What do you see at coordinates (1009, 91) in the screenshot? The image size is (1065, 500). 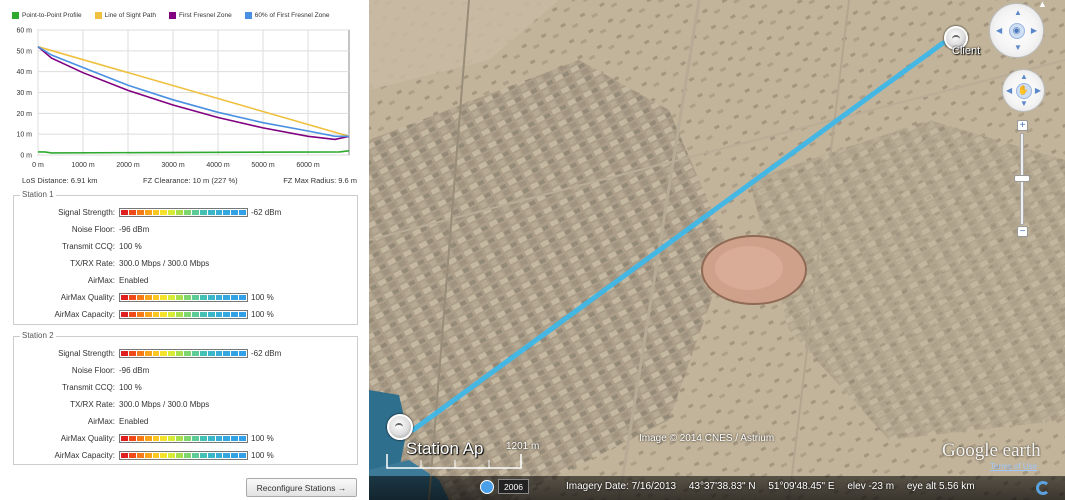 I see `move-left-arrow-icon: ◀` at bounding box center [1009, 91].